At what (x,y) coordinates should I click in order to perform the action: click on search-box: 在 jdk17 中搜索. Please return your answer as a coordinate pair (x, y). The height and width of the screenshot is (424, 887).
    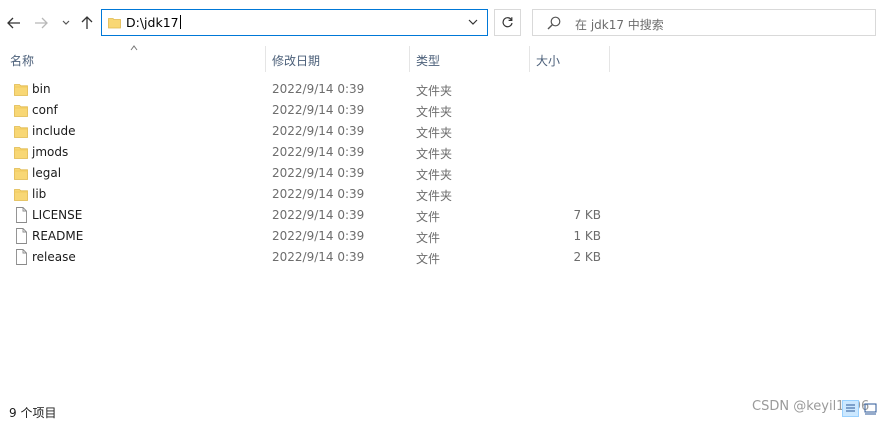
    Looking at the image, I should click on (704, 22).